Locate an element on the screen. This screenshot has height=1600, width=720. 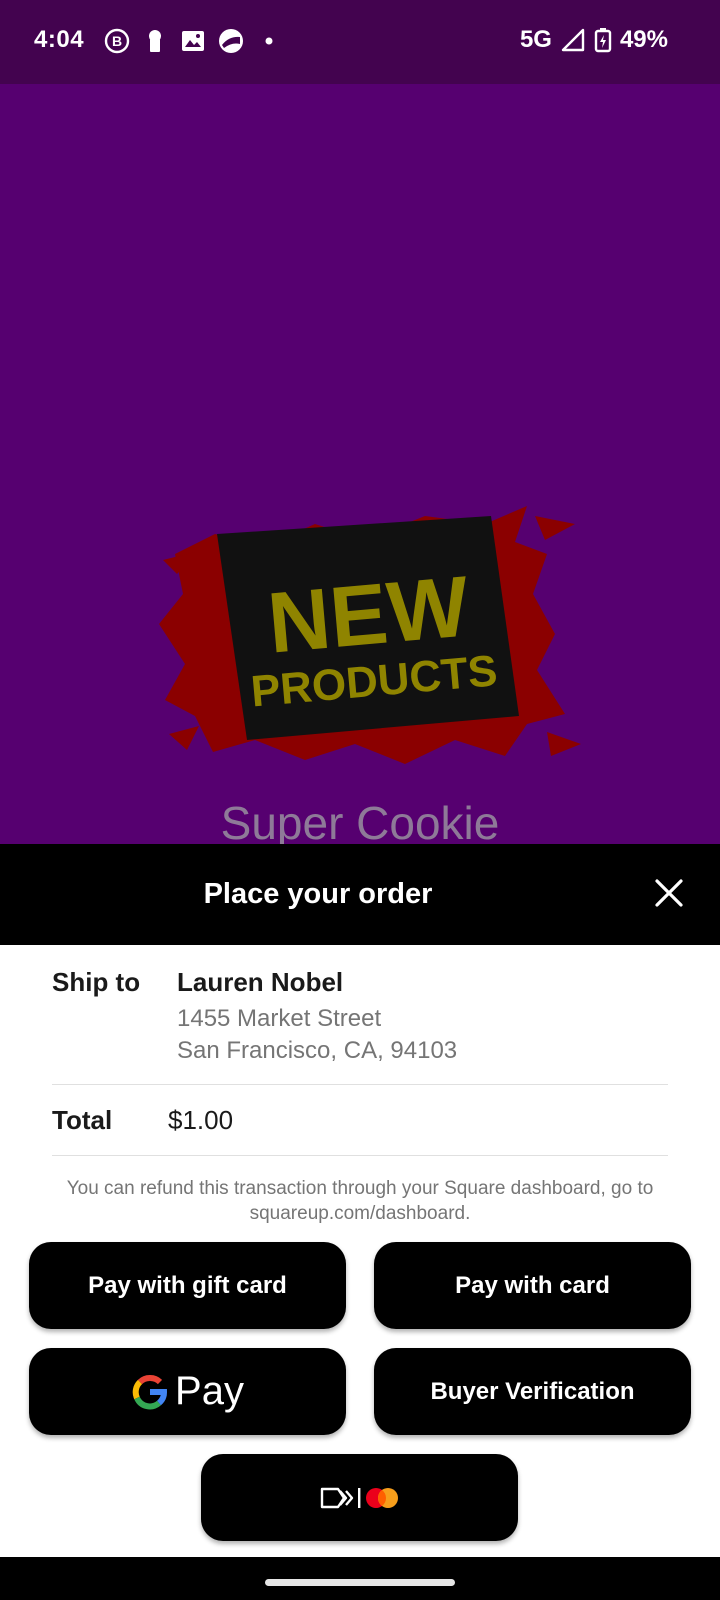
buyer-verification-button: Buyer Verification is located at coordinates (532, 1391).